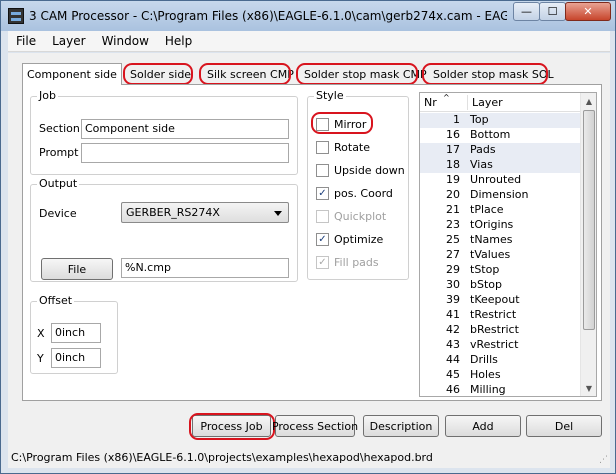 This screenshot has width=616, height=474. Describe the element at coordinates (322, 124) in the screenshot. I see `mirror-checkbox` at that location.